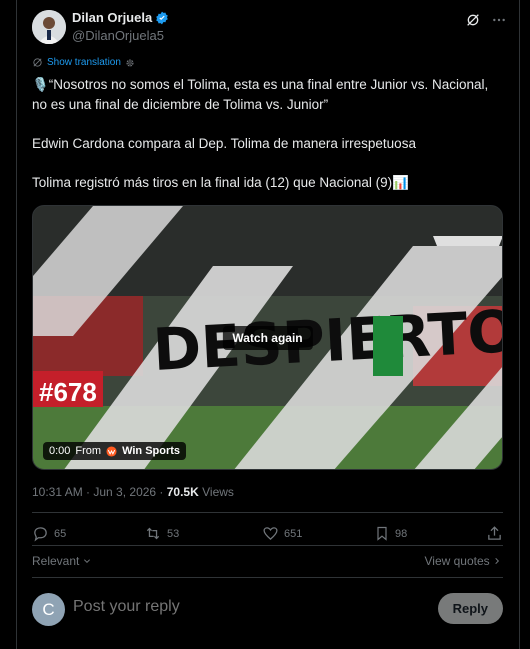 This screenshot has height=649, width=530. I want to click on verified-badge-icon, so click(162, 17).